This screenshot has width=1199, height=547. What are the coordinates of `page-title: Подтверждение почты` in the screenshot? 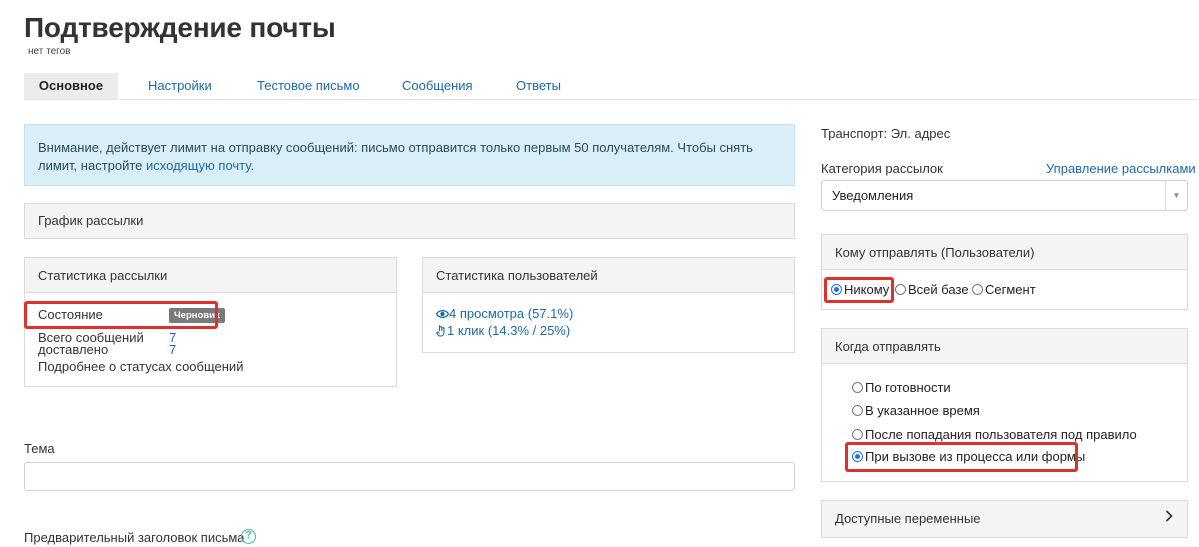 It's located at (180, 27).